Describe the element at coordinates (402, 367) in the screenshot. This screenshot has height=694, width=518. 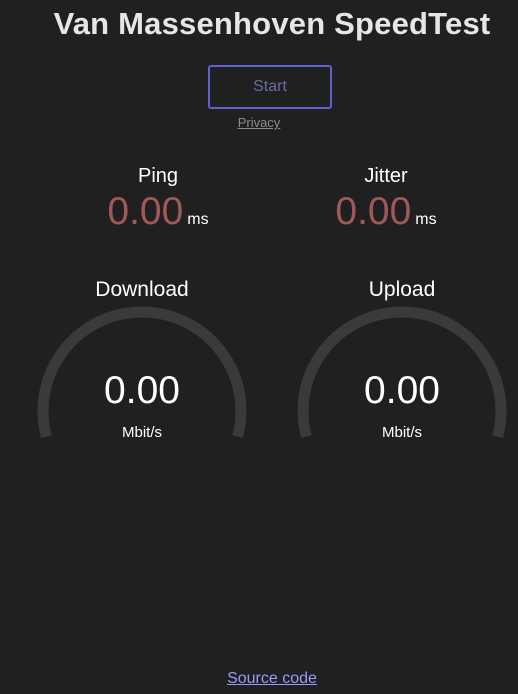
I see `upload-gauge: Upload 0.00 Mbit/s` at that location.